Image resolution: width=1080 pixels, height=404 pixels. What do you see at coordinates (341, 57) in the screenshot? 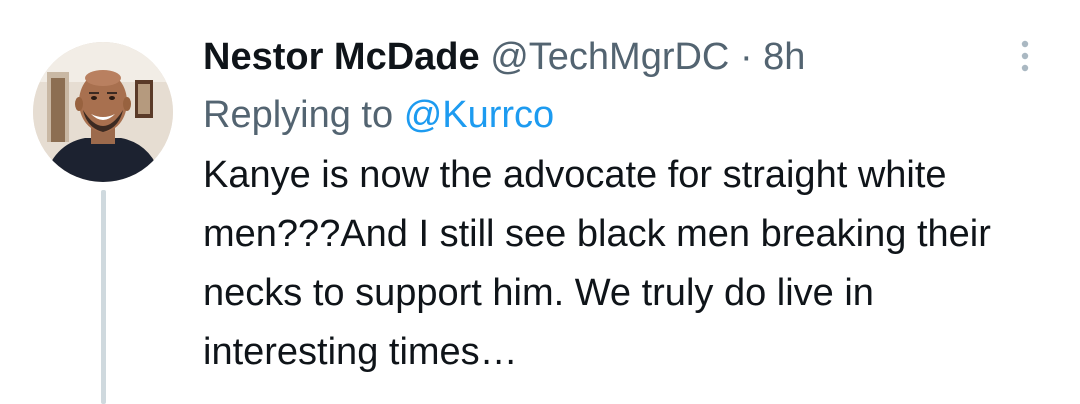
I see `display-name: Nestor McDade` at bounding box center [341, 57].